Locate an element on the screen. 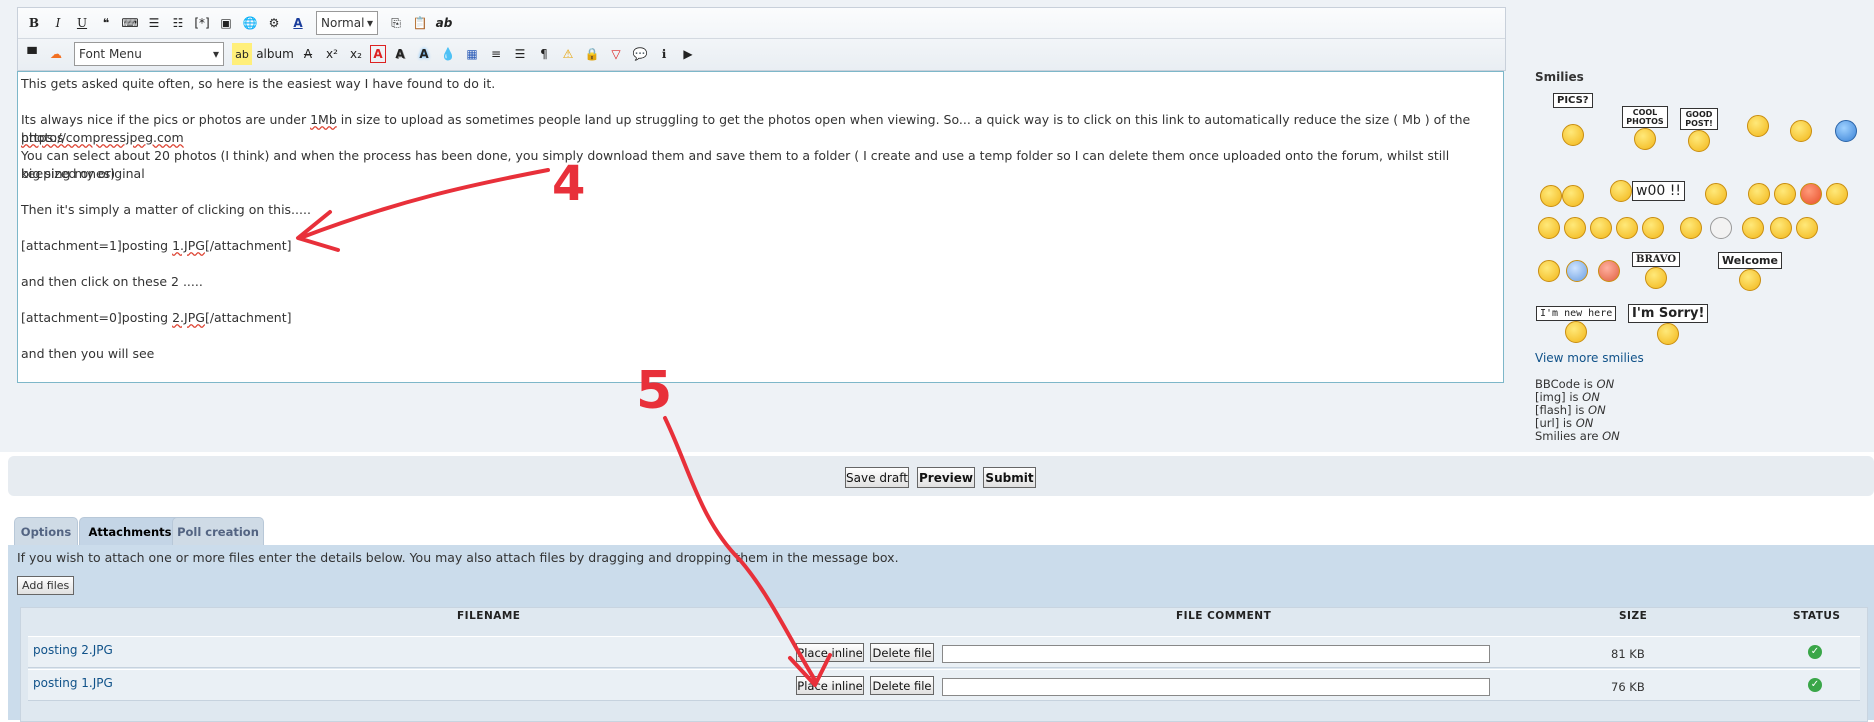 This screenshot has height=722, width=1874. italic-button: I is located at coordinates (58, 23).